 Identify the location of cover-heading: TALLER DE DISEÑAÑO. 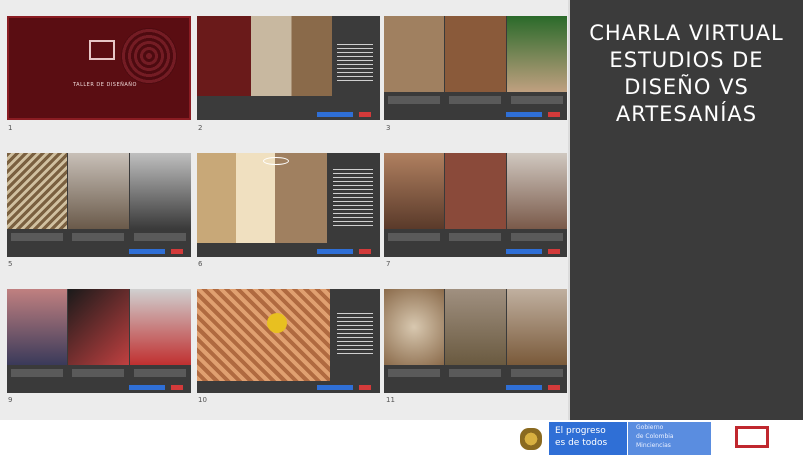
(105, 85).